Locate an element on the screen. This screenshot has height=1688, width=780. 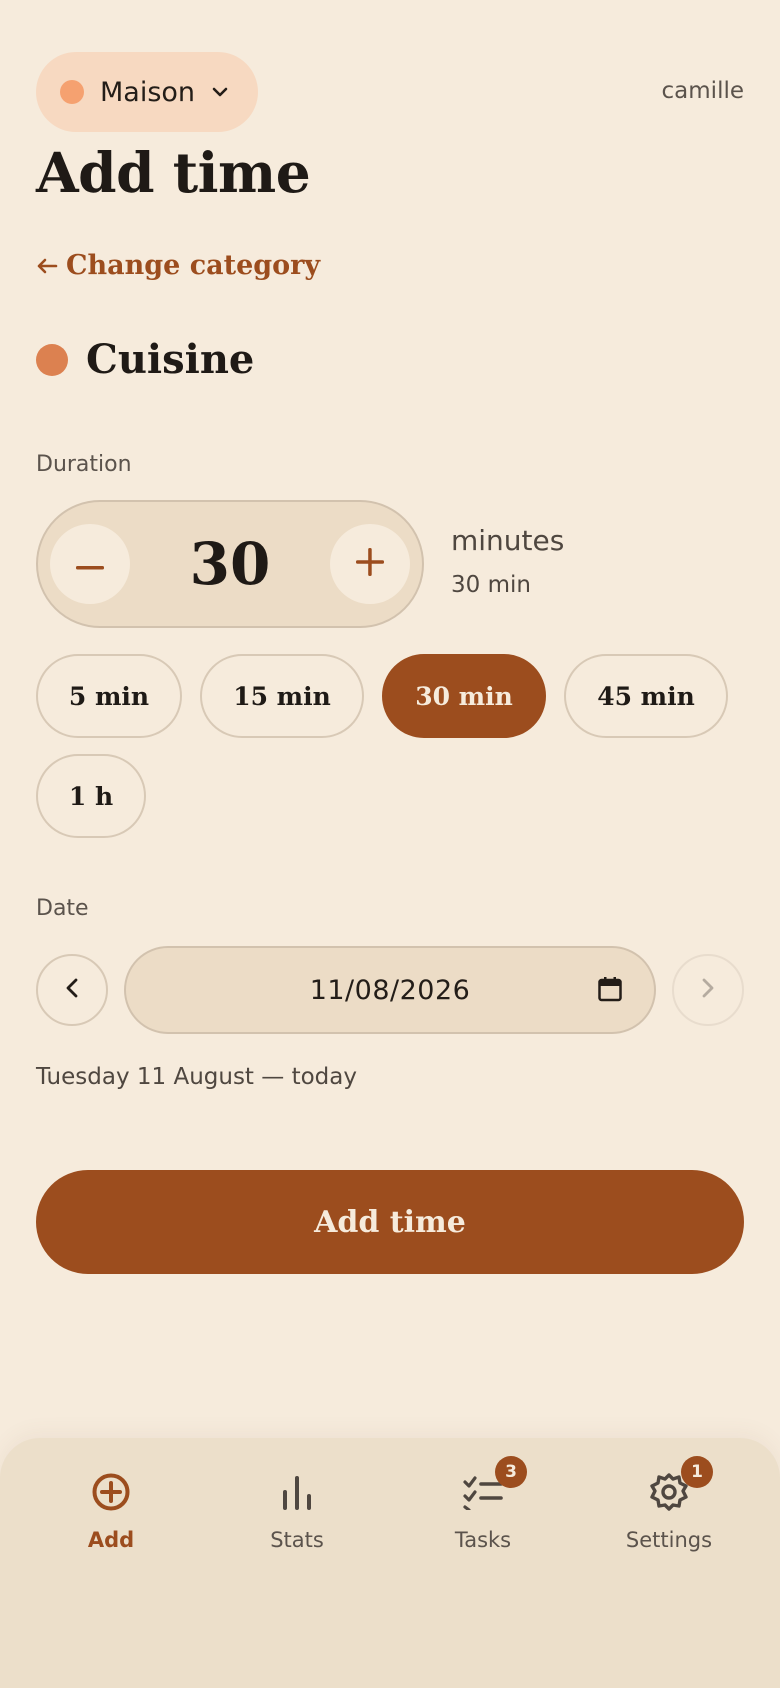
plus-icon is located at coordinates (370, 564).